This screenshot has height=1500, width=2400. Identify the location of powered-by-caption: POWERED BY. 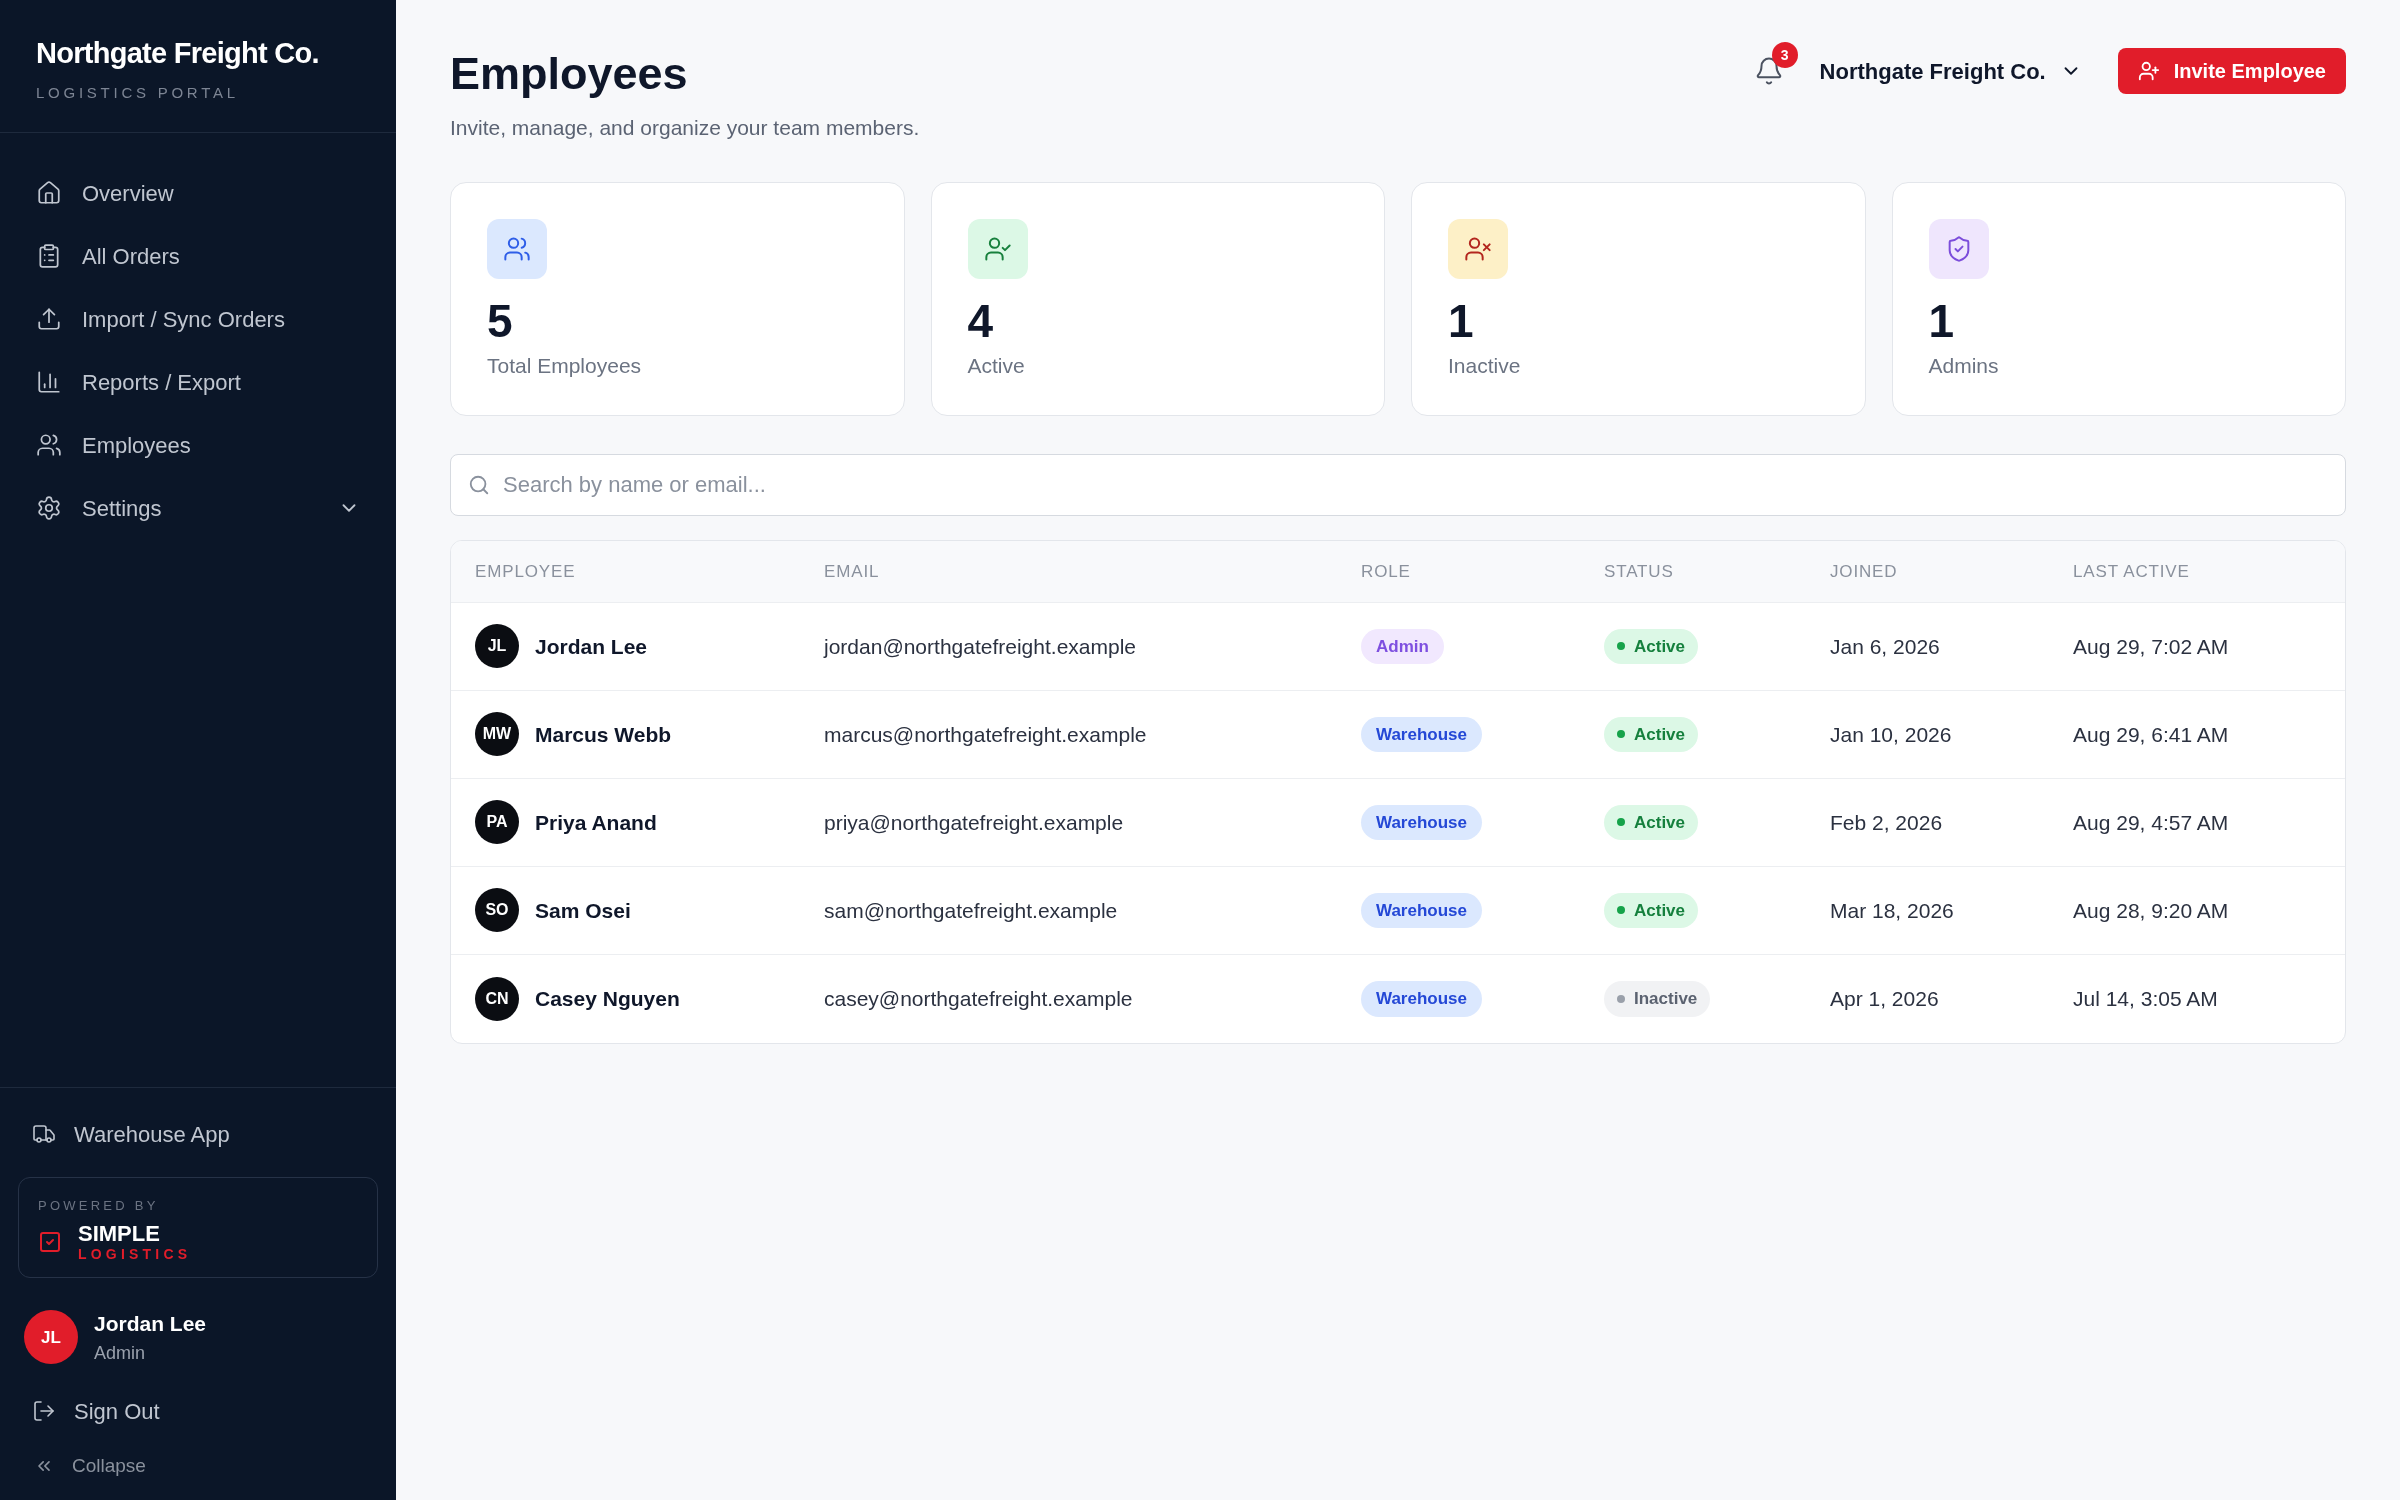
(99, 1205).